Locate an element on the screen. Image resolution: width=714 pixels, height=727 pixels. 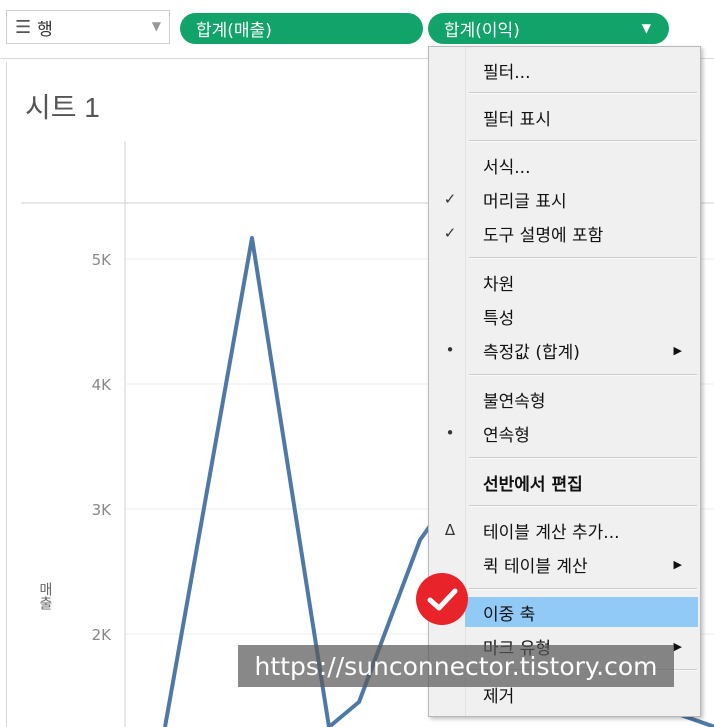
rows-list-icon: ☰ is located at coordinates (23, 27).